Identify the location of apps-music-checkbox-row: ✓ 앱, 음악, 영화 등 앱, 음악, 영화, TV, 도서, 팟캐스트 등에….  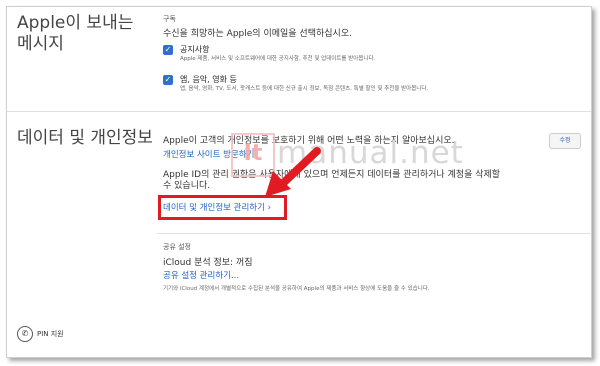
(295, 84).